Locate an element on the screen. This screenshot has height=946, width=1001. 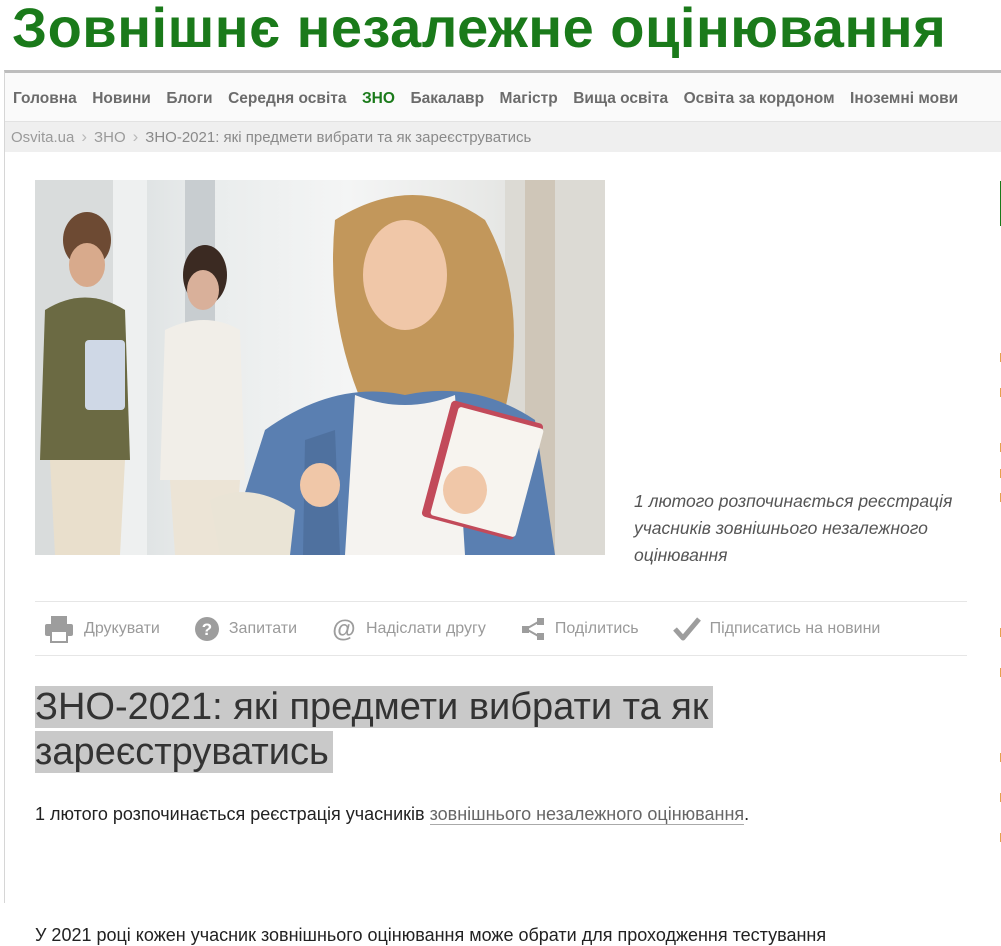
send-to-friend-button: @ Надіслати другу is located at coordinates (408, 629).